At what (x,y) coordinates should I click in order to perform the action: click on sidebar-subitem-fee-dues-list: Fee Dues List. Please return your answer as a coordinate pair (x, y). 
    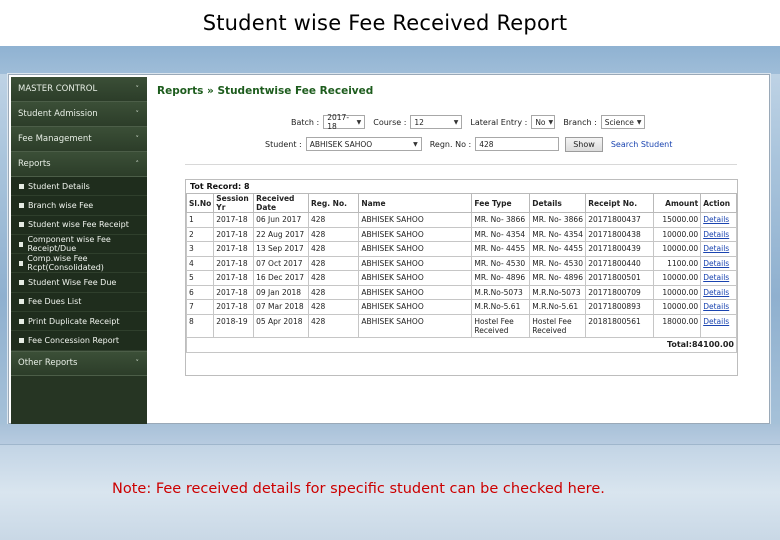
    Looking at the image, I should click on (79, 302).